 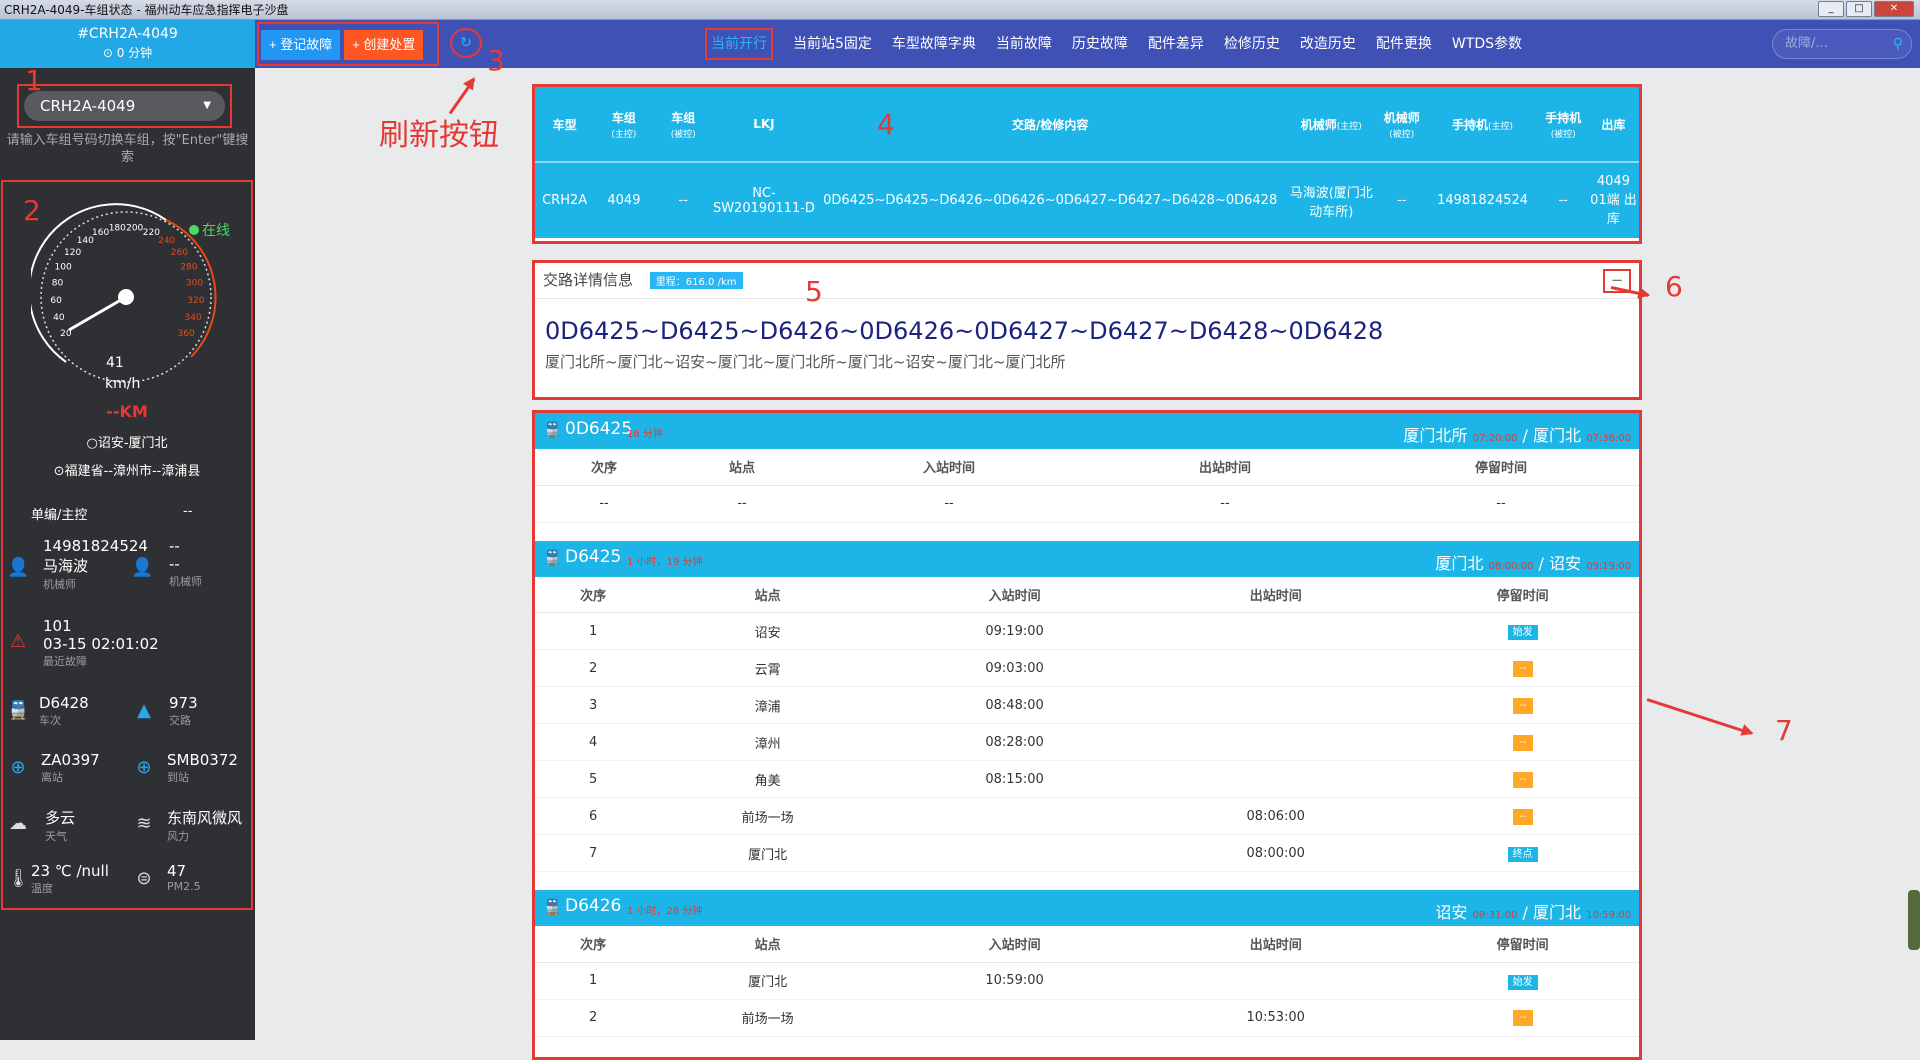 What do you see at coordinates (1435, 435) in the screenshot?
I see `trip-from: 厦门北所` at bounding box center [1435, 435].